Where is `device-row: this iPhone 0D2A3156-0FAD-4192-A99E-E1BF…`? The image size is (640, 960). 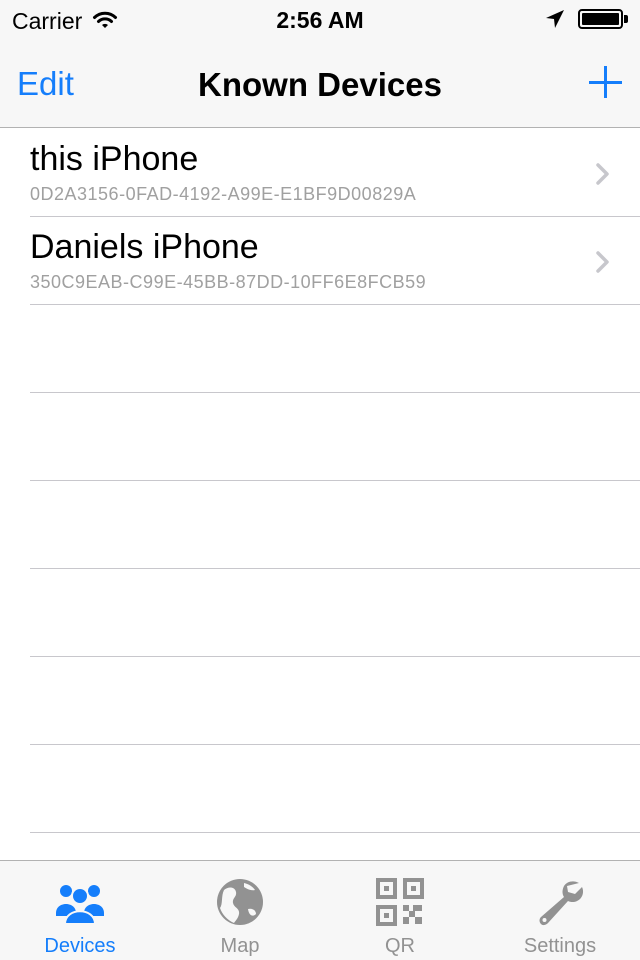
device-row: this iPhone 0D2A3156-0FAD-4192-A99E-E1BF… is located at coordinates (335, 173).